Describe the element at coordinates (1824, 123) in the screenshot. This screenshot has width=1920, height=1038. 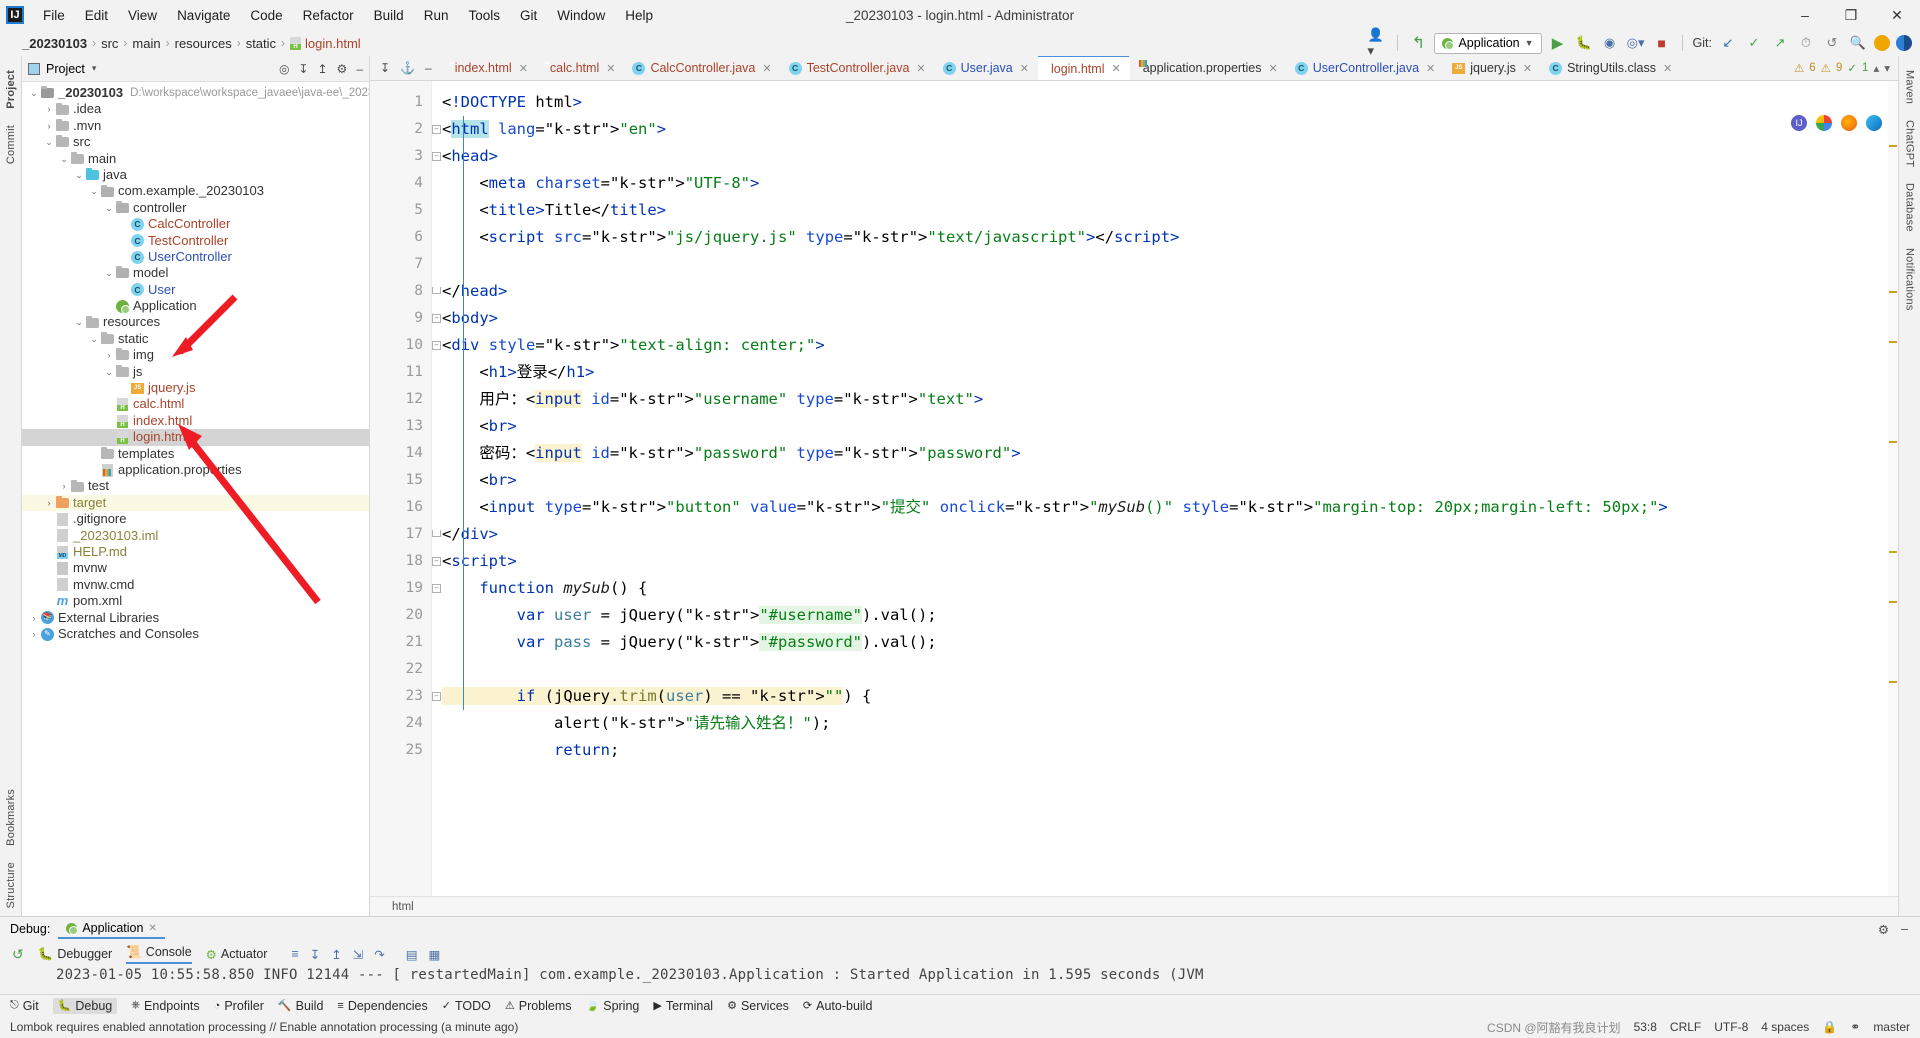
I see `chrome-icon` at that location.